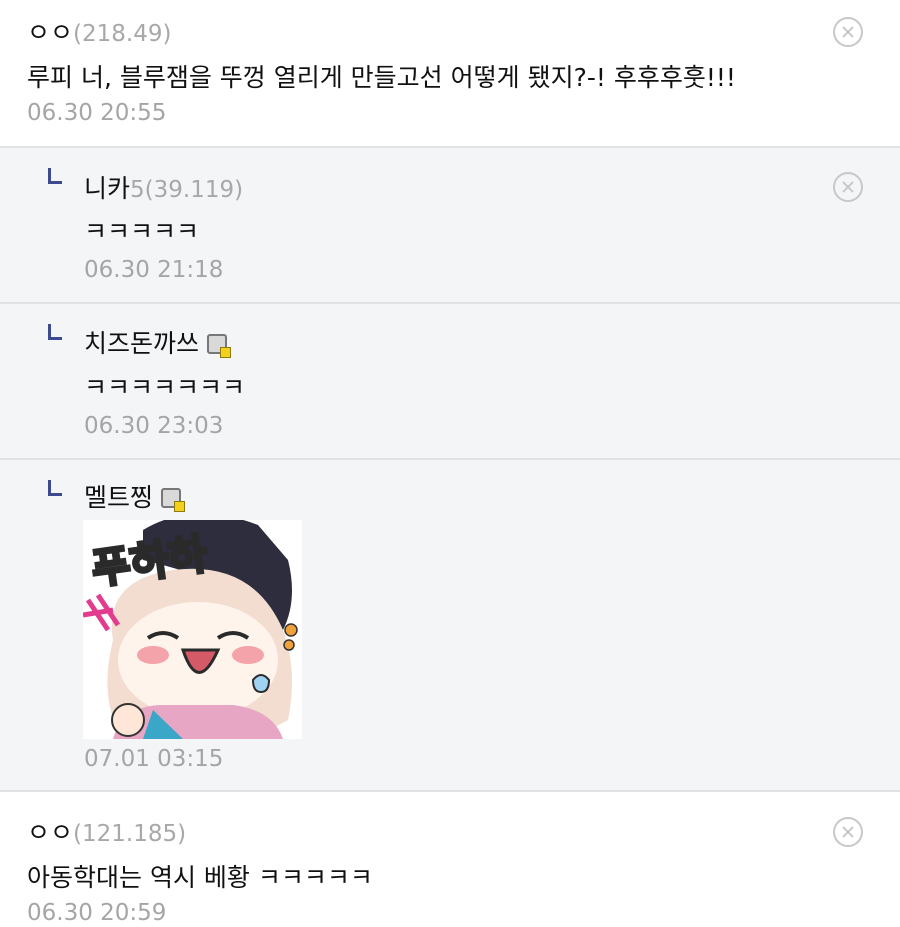 The image size is (900, 927). What do you see at coordinates (122, 34) in the screenshot?
I see `ip-address: (218.49)` at bounding box center [122, 34].